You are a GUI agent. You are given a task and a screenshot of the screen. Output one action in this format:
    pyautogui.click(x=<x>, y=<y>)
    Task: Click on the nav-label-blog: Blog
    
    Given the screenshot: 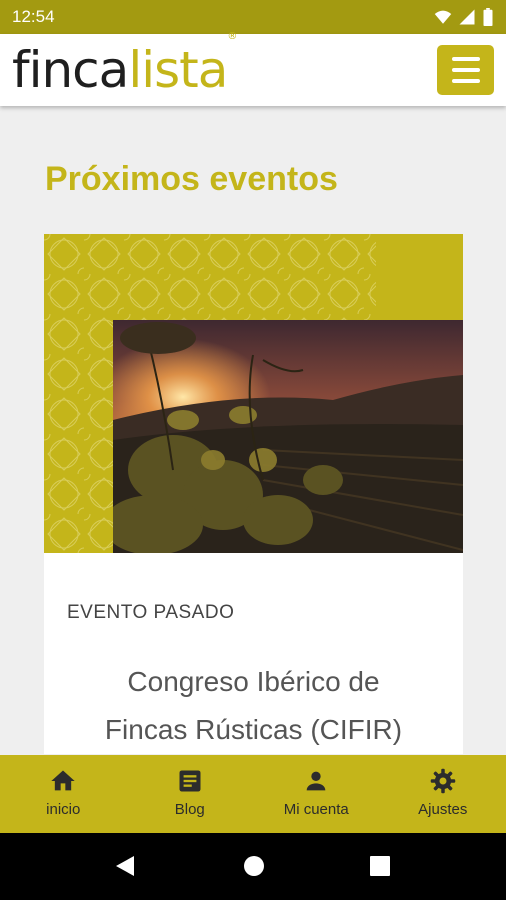 What is the action you would take?
    pyautogui.click(x=189, y=809)
    